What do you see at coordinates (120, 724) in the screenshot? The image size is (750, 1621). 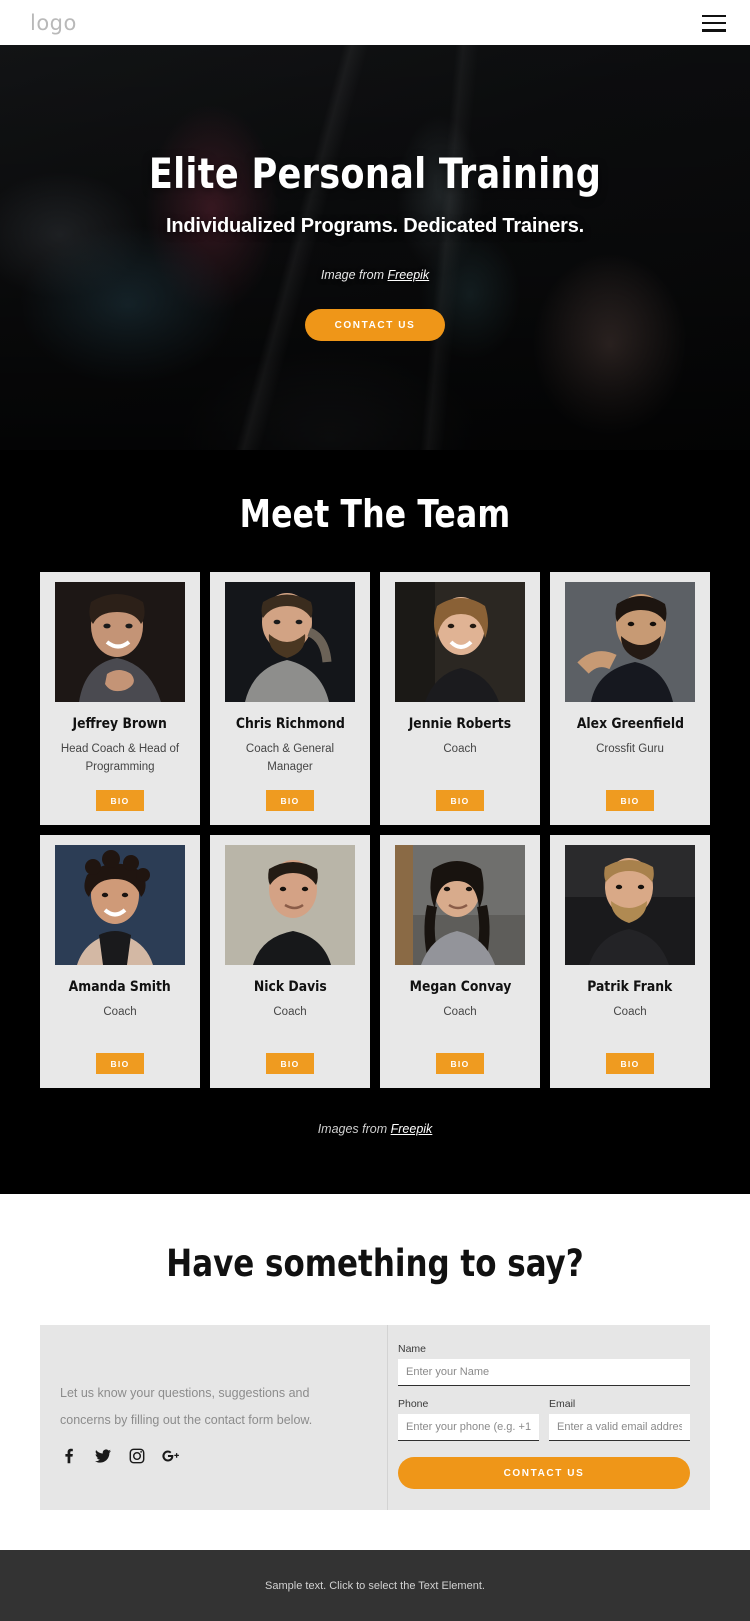 I see `member-name: Jeffrey Brown` at bounding box center [120, 724].